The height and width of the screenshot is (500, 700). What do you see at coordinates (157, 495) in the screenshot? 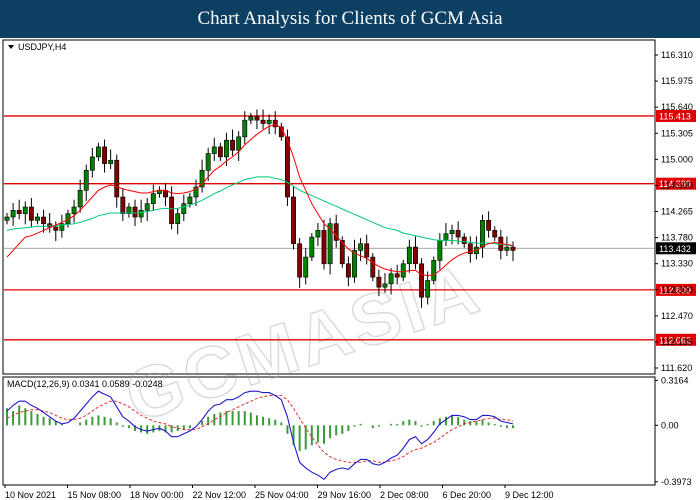
I see `x-tick-label: 18 Nov 00:00` at bounding box center [157, 495].